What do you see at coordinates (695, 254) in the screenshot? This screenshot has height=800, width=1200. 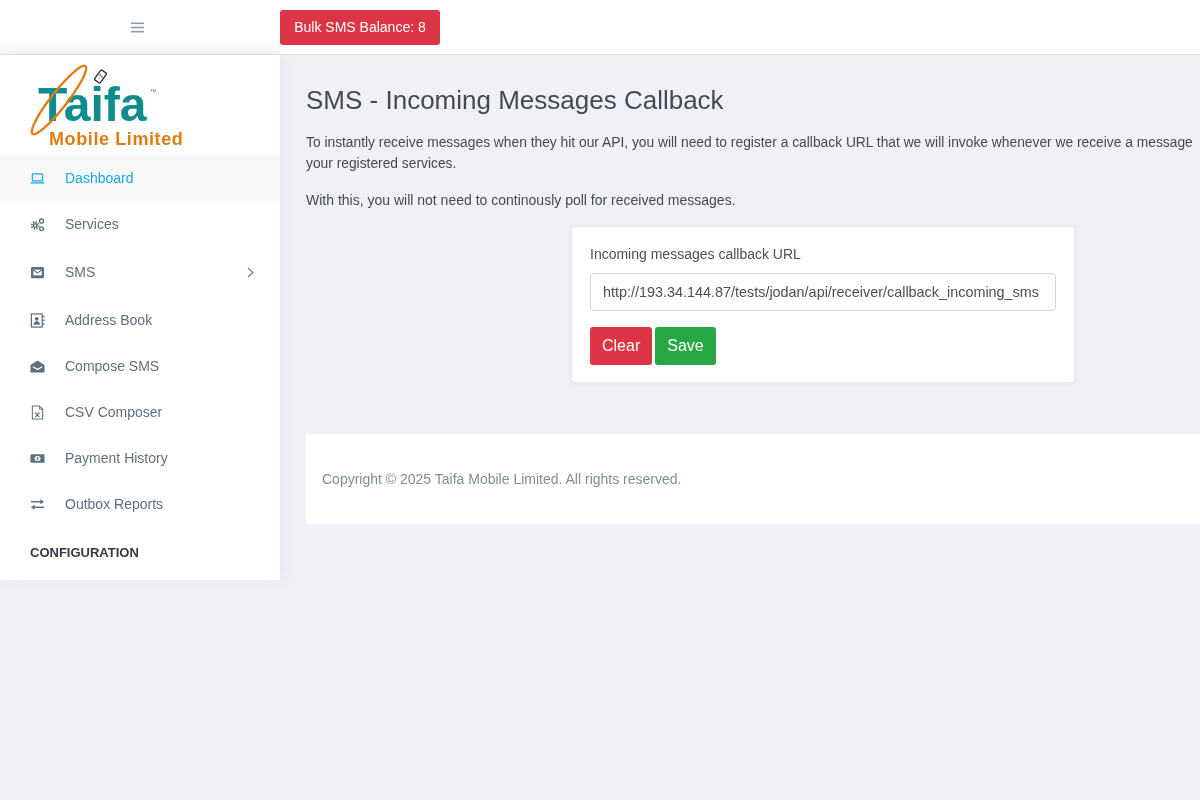 I see `field-label: Incoming messages callback URL` at bounding box center [695, 254].